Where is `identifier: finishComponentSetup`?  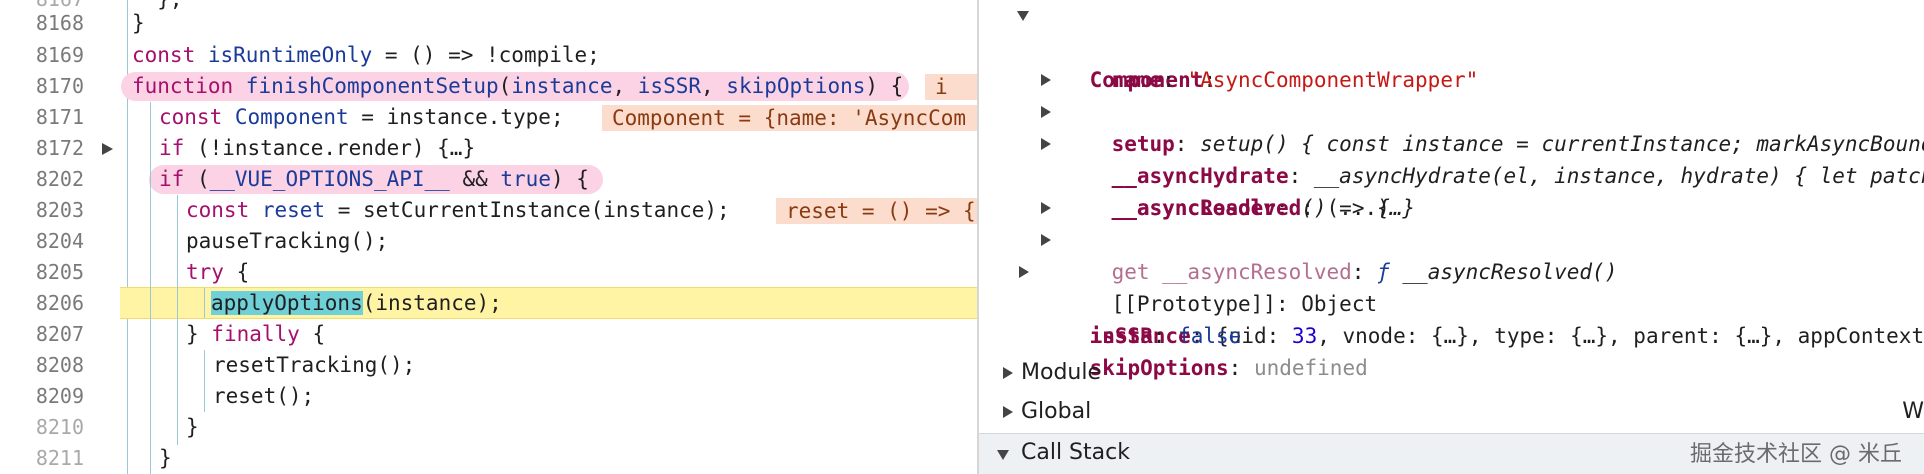 identifier: finishComponentSetup is located at coordinates (372, 86).